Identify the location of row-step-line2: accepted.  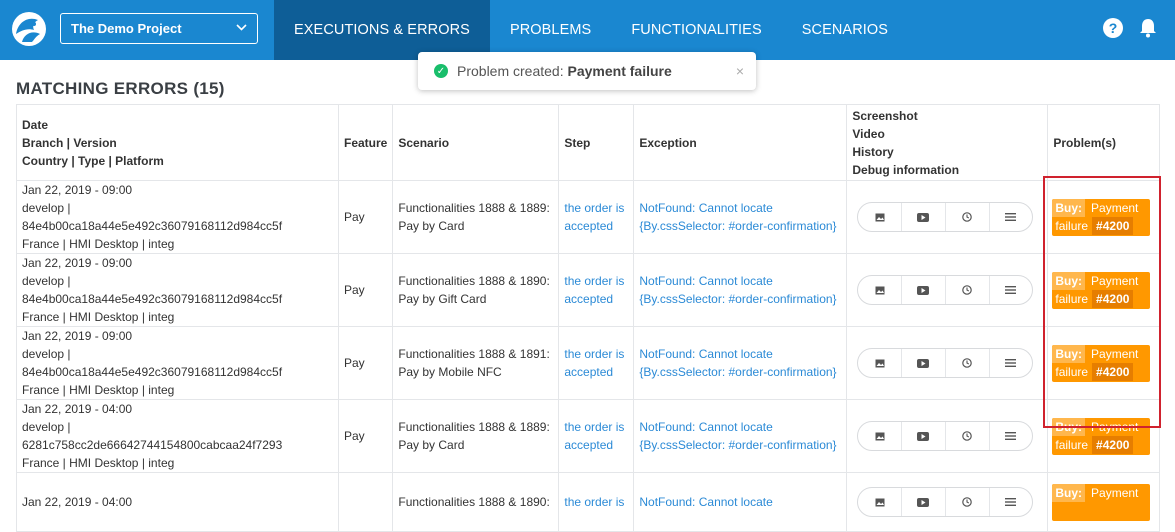
(589, 299).